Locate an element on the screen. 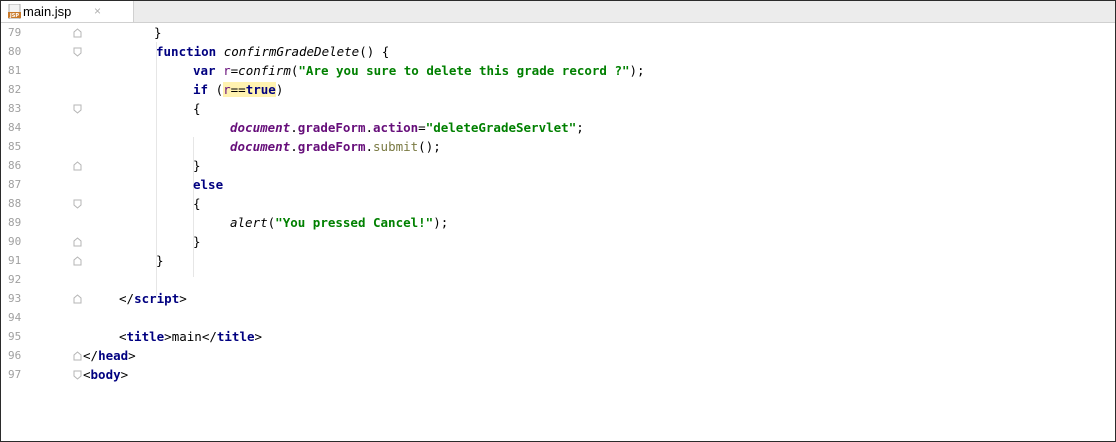 This screenshot has height=442, width=1116. code-line-80: 80 function confirmGradeDelete() { is located at coordinates (199, 51).